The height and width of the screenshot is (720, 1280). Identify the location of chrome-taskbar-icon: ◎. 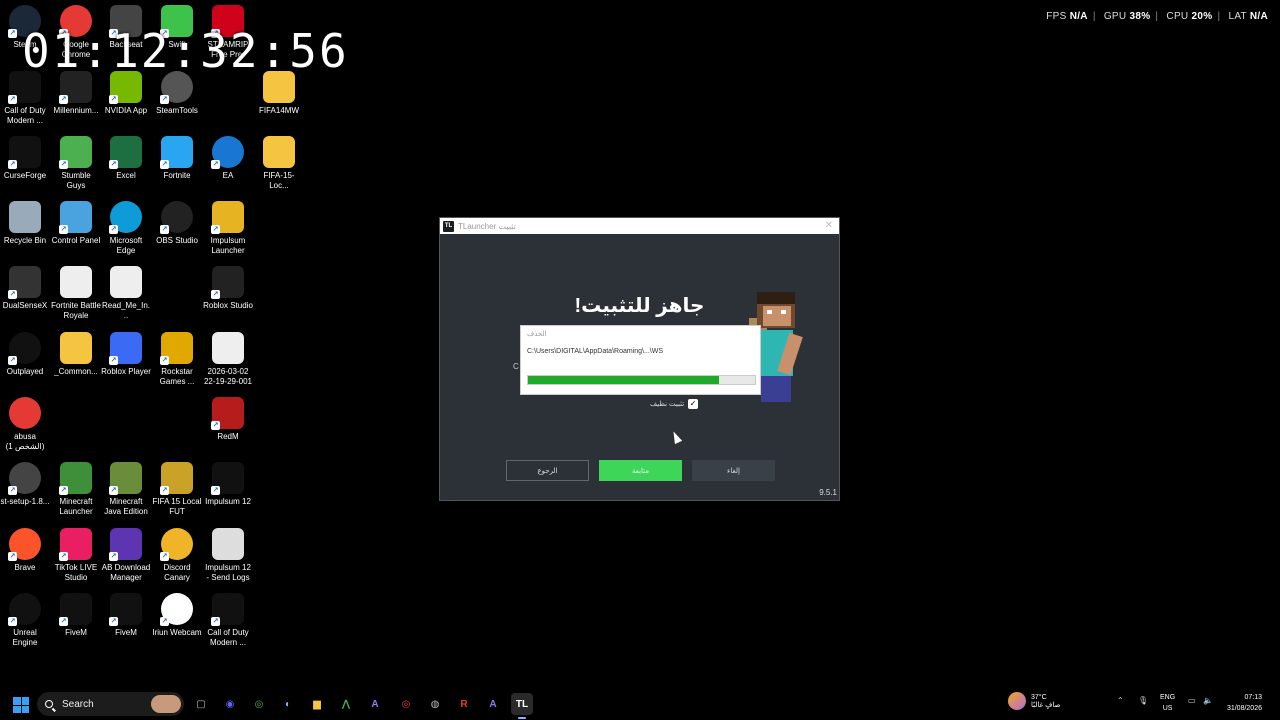
(259, 704).